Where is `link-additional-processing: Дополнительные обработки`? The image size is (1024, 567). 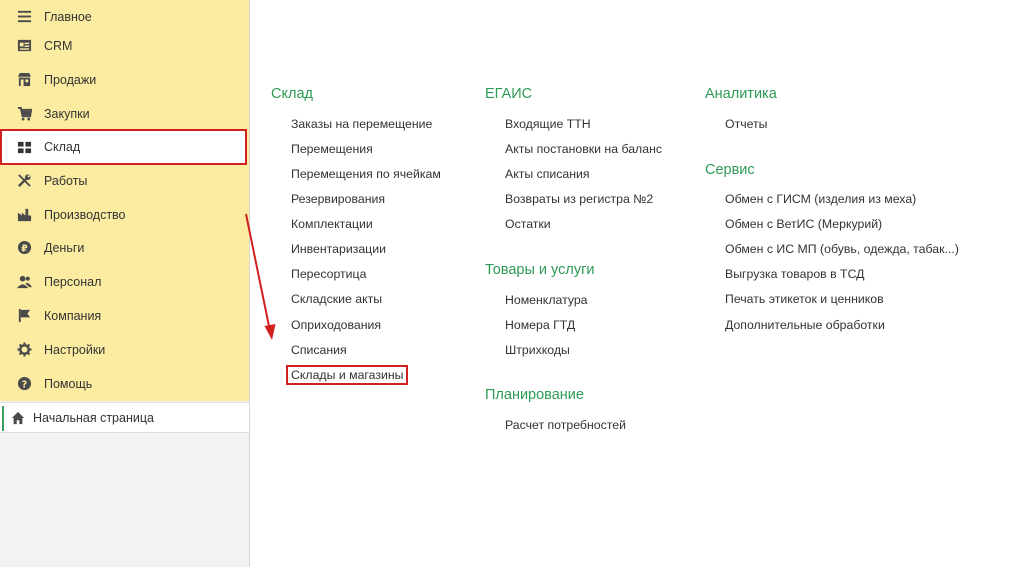 link-additional-processing: Дополнительные обработки is located at coordinates (805, 325).